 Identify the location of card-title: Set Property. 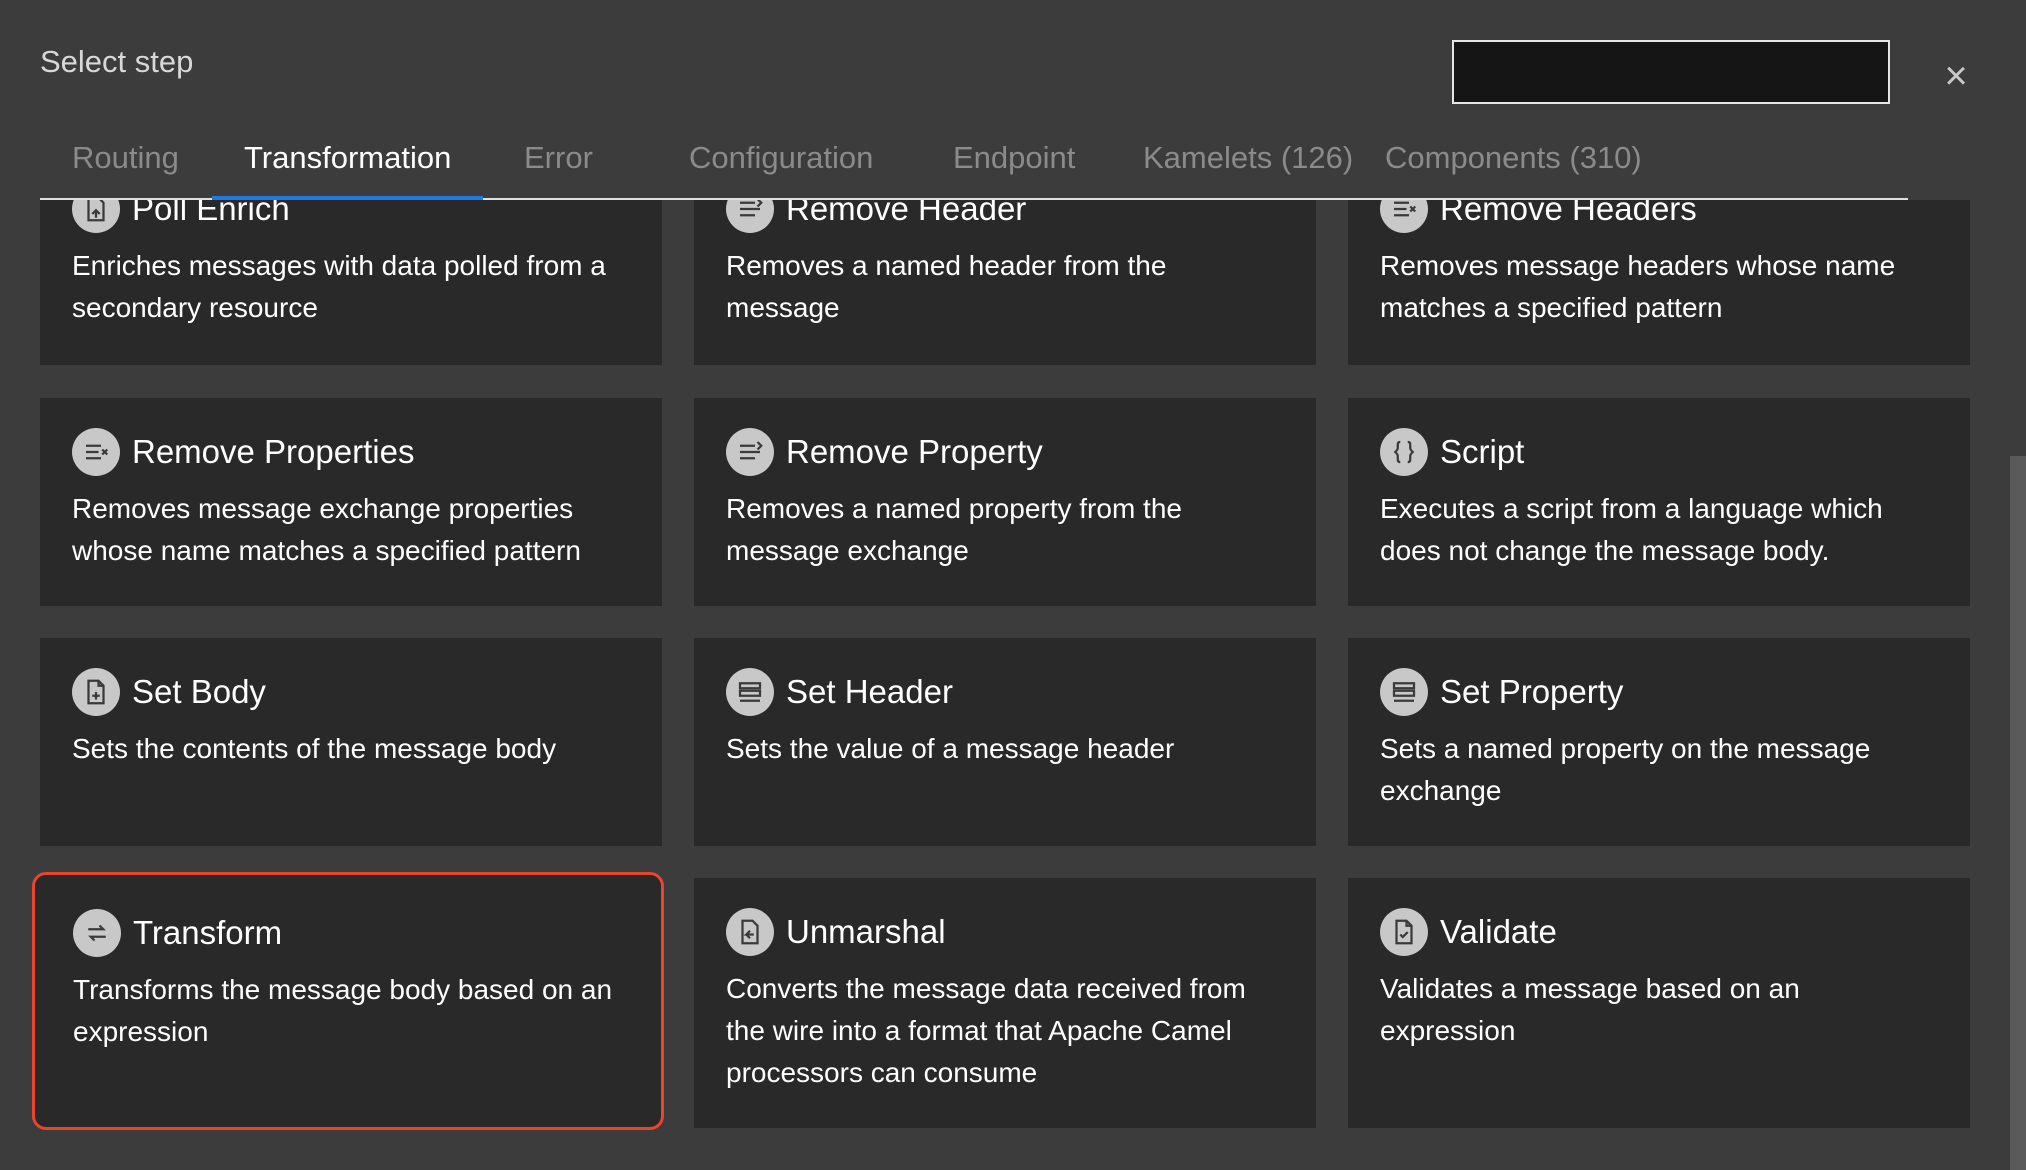
(1532, 691).